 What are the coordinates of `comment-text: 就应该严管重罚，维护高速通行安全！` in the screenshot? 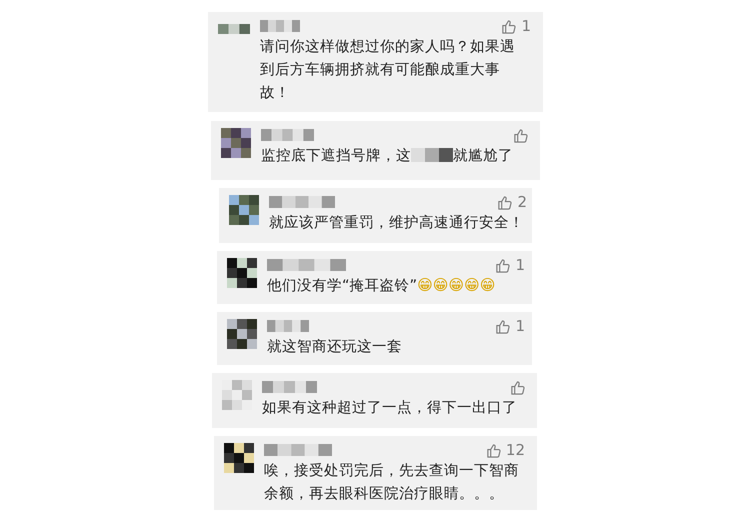 It's located at (397, 223).